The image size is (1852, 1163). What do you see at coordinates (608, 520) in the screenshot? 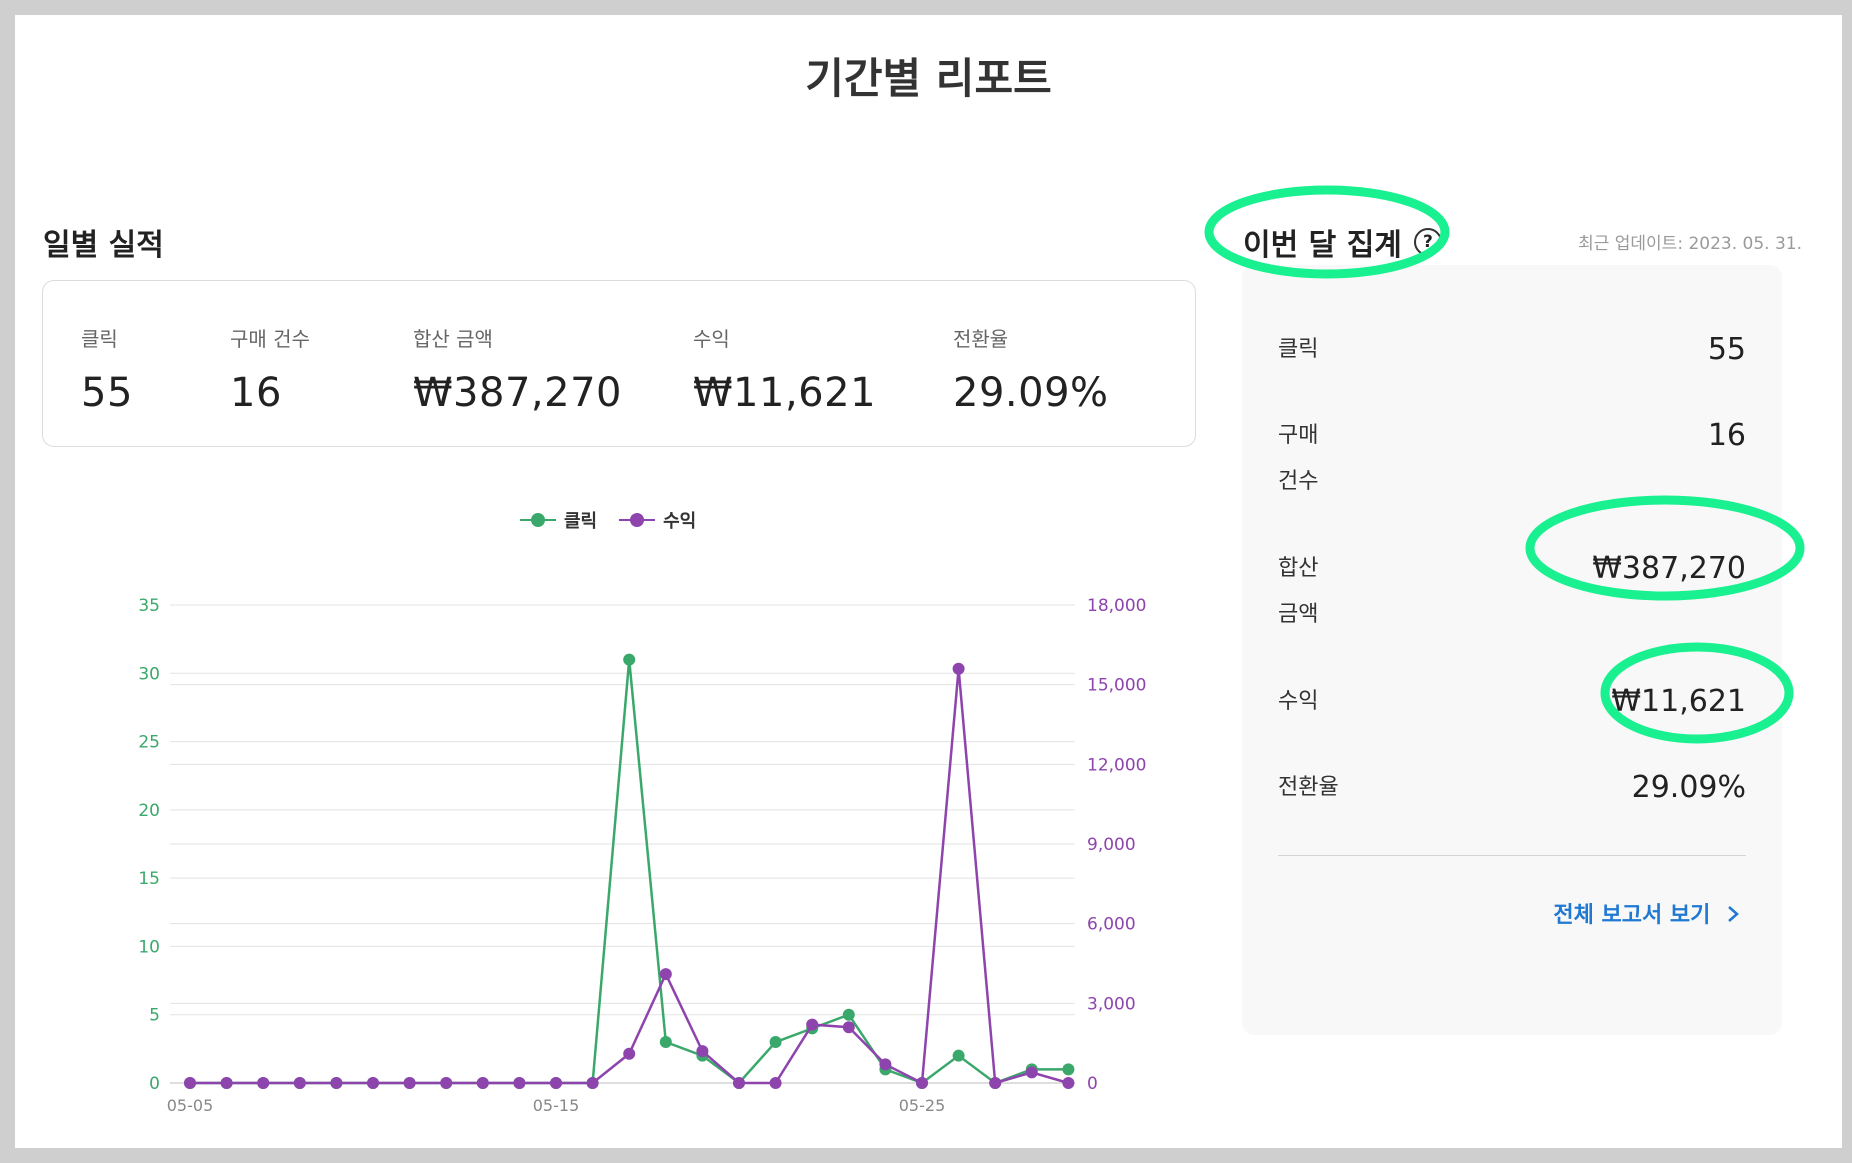
I see `chart-legend: 클릭 수익` at bounding box center [608, 520].